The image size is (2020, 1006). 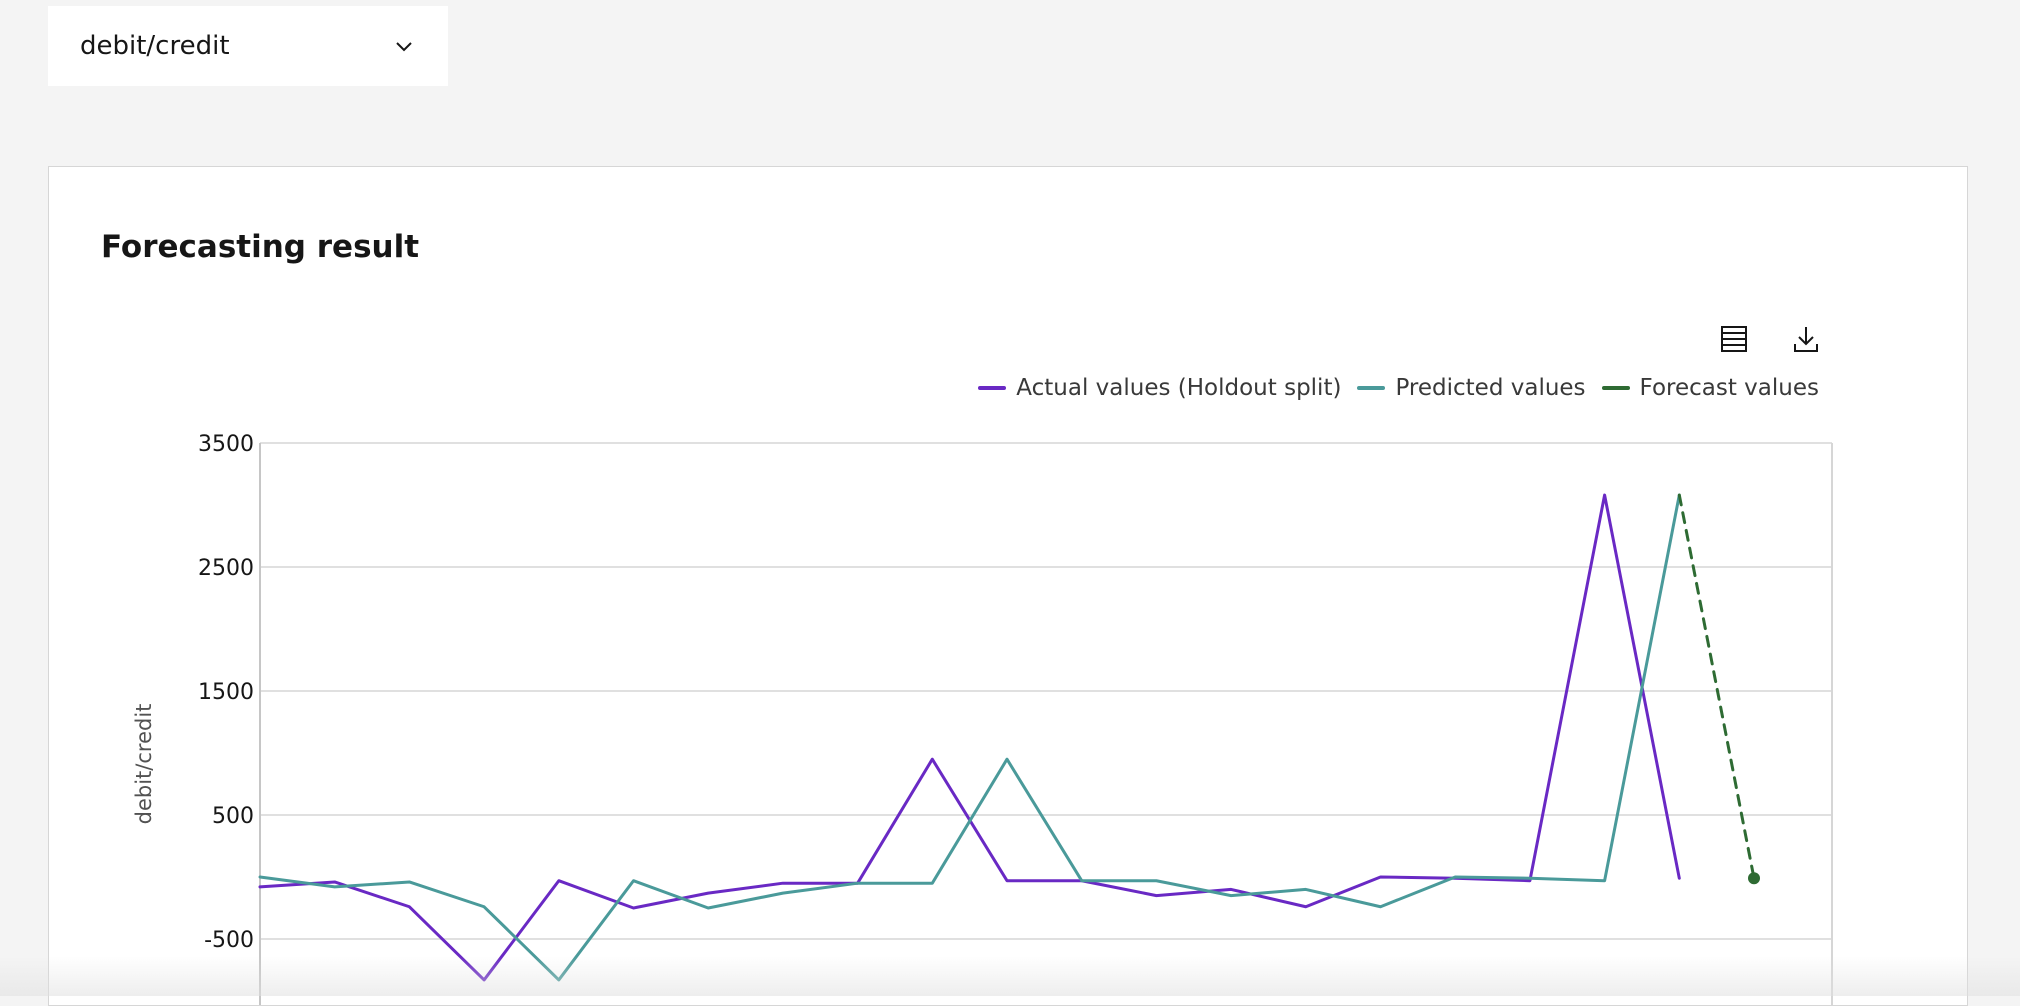 What do you see at coordinates (1754, 878) in the screenshot?
I see `forecast-point` at bounding box center [1754, 878].